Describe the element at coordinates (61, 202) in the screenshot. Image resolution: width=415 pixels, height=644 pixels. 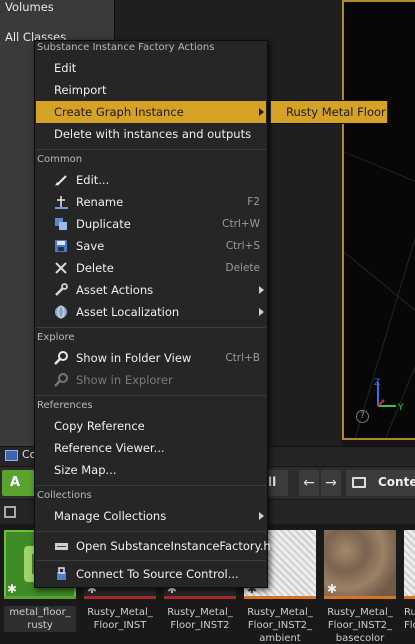
I see `rename-icon` at that location.